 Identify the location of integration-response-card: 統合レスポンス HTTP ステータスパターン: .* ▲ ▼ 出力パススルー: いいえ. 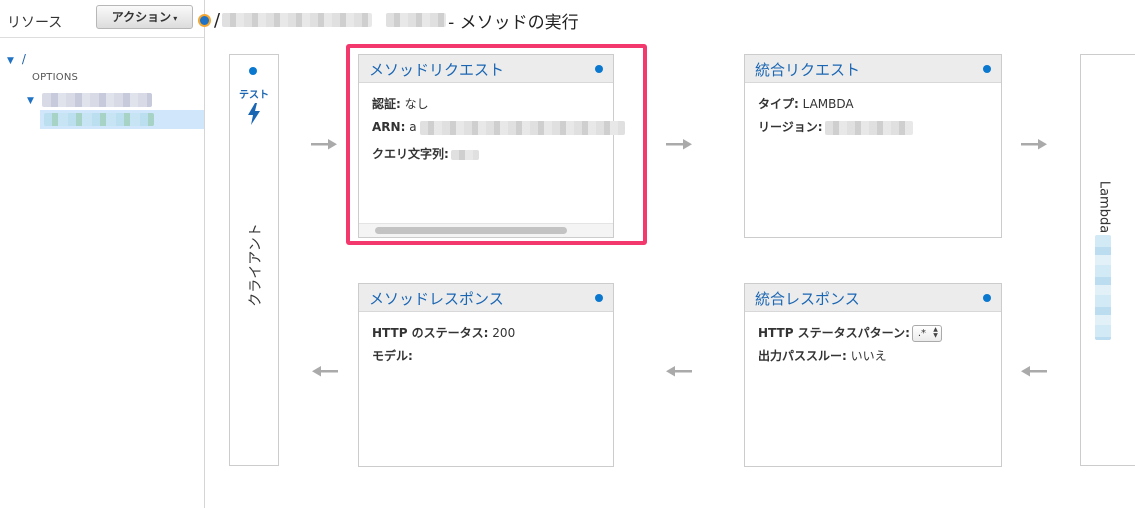
(873, 375).